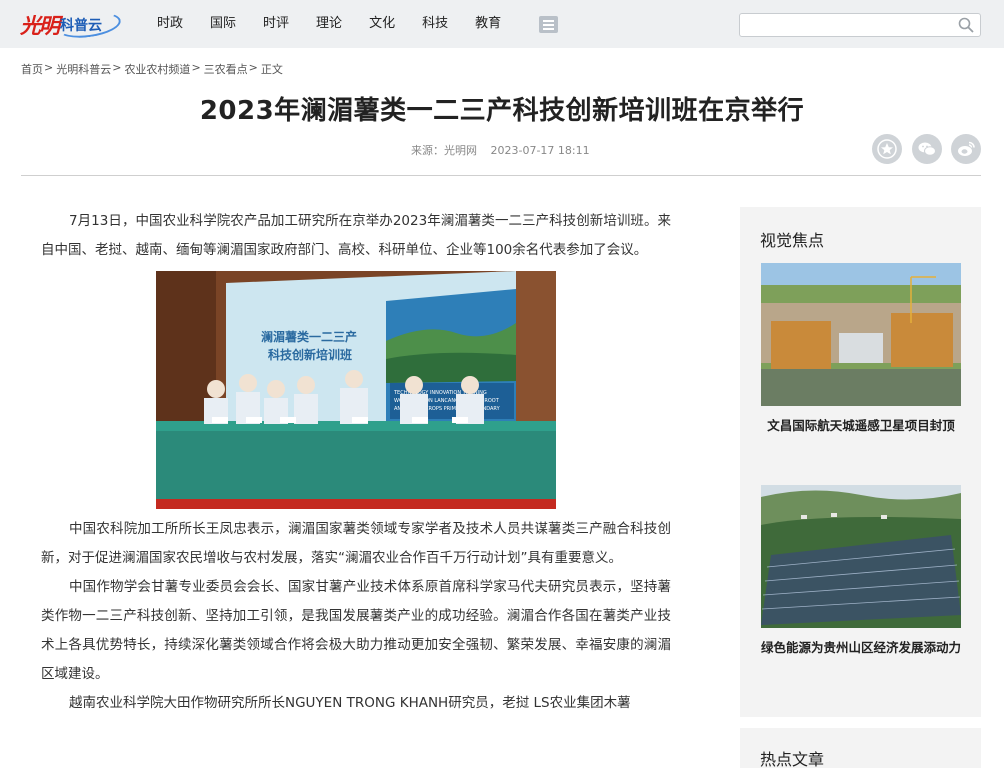 Image resolution: width=1004 pixels, height=770 pixels. What do you see at coordinates (32, 69) in the screenshot?
I see `breadcrumb-home: 首页` at bounding box center [32, 69].